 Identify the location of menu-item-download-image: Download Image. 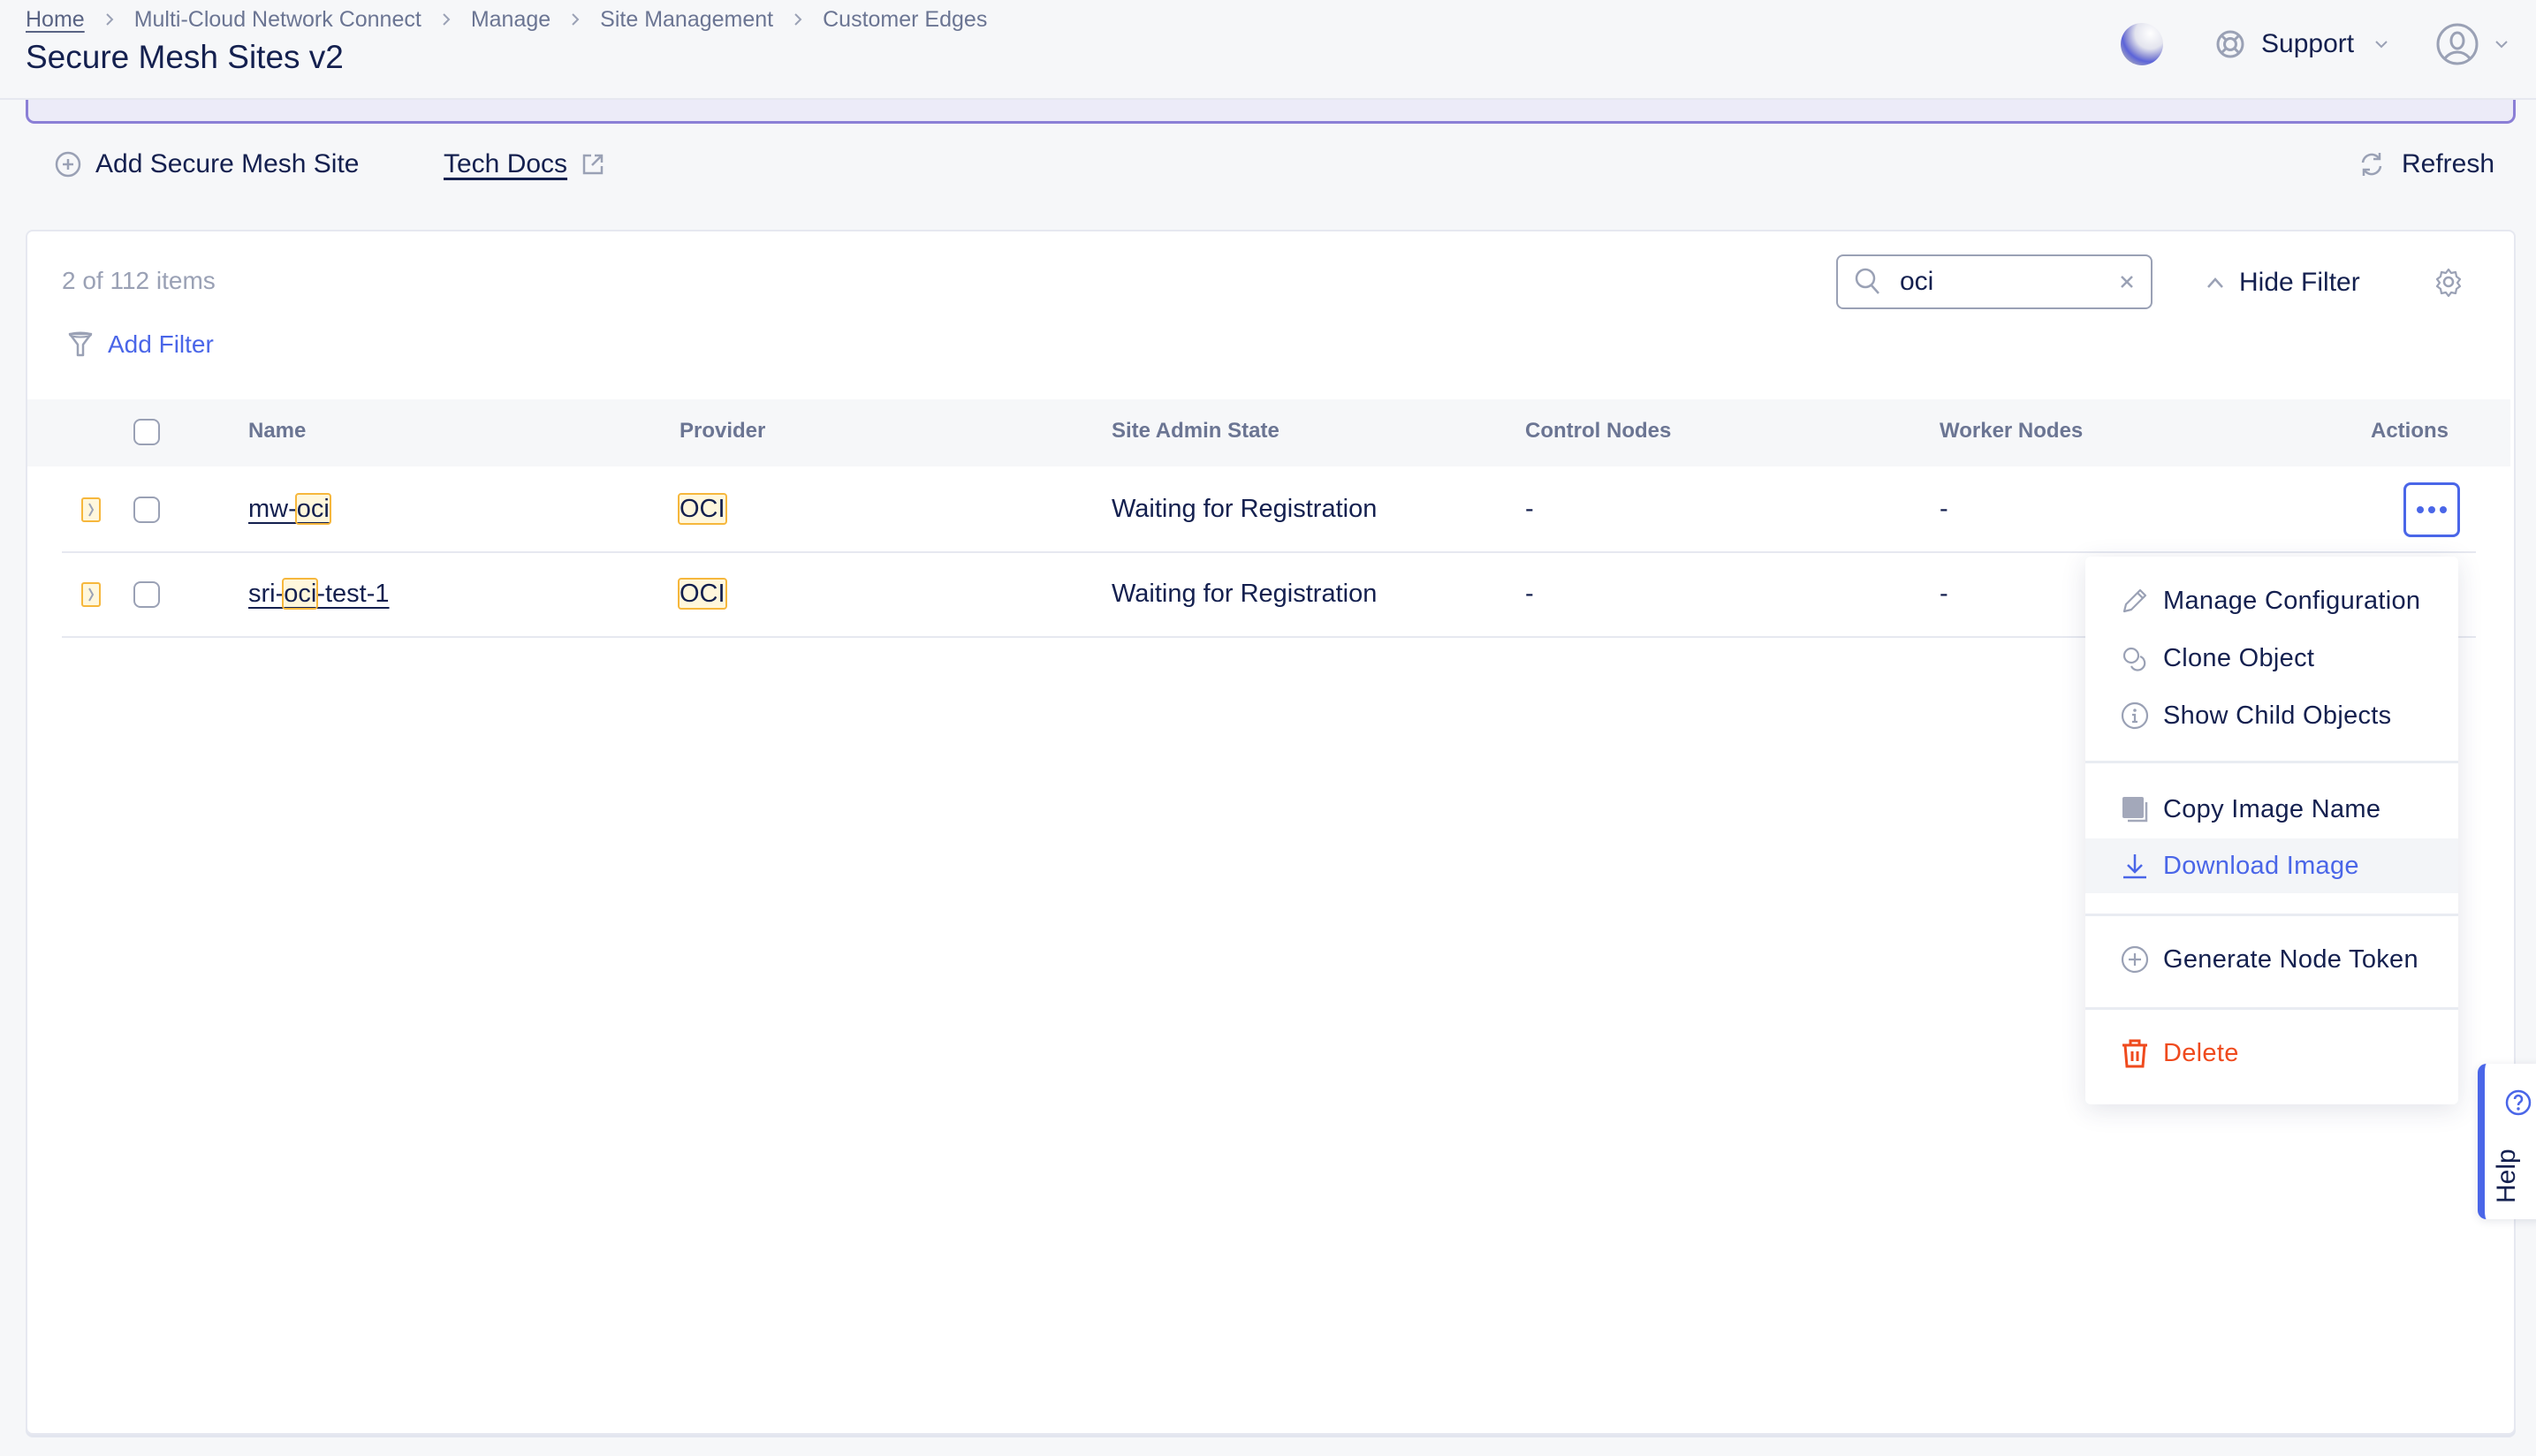
(2271, 866).